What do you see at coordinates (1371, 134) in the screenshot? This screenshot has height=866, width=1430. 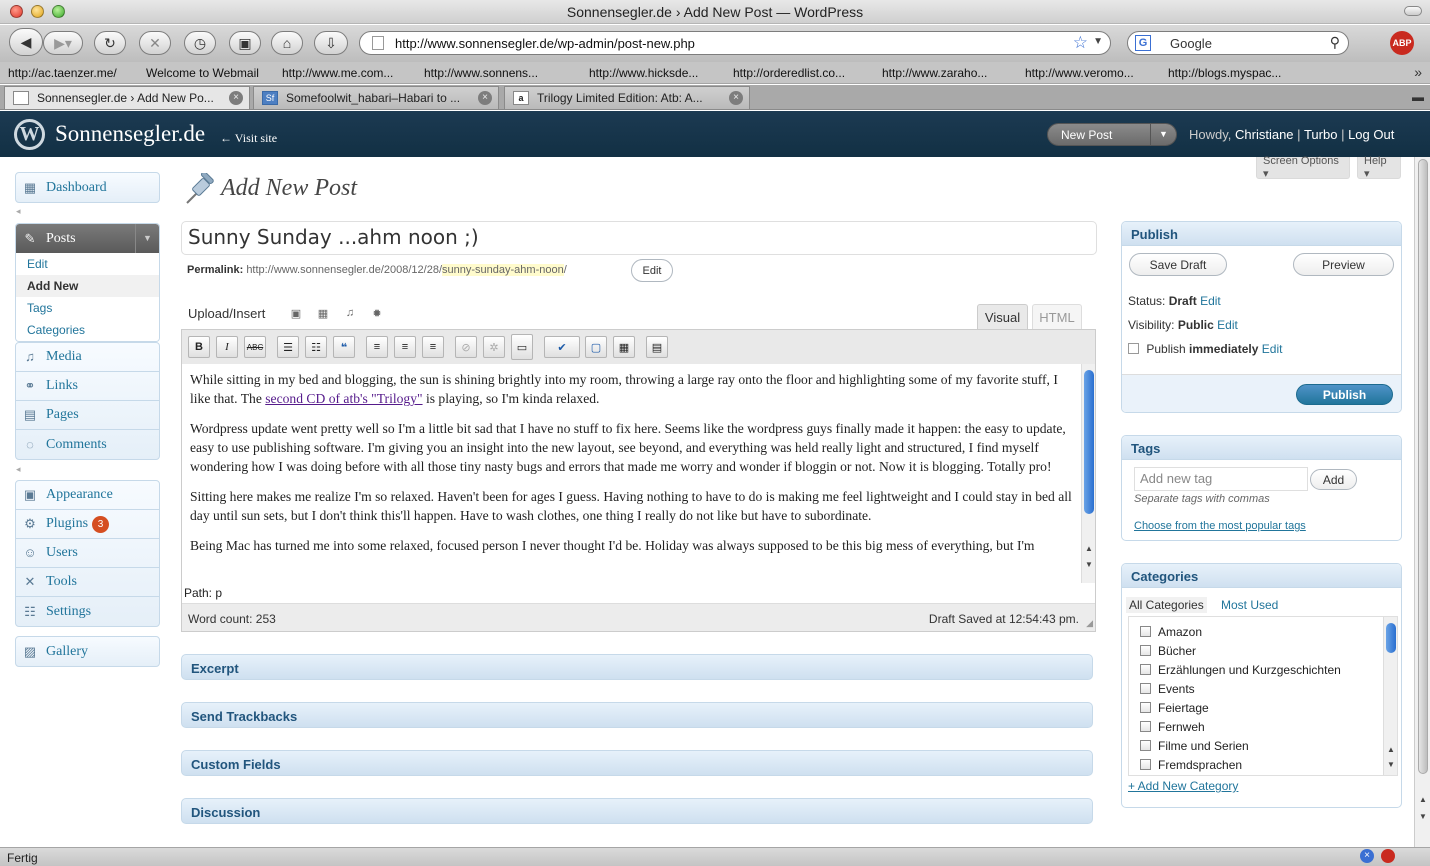 I see `logout-link: Log Out` at bounding box center [1371, 134].